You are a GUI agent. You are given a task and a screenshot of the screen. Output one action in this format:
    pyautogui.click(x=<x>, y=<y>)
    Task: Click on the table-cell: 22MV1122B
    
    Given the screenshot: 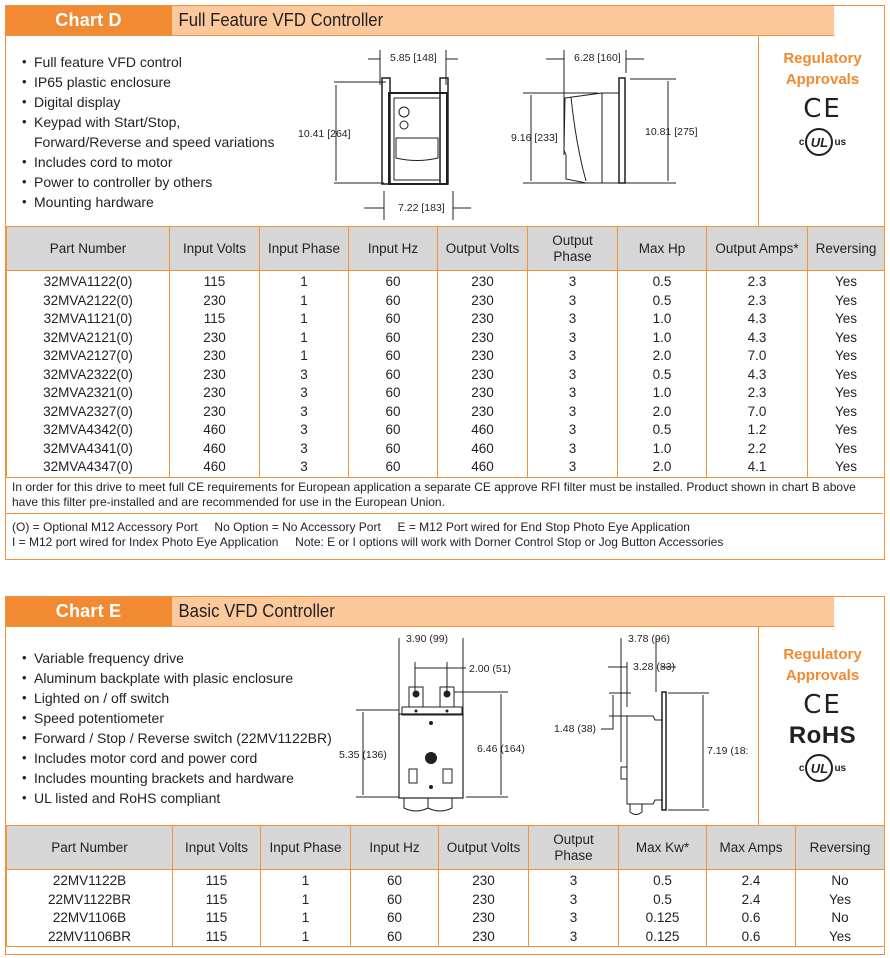 What is the action you would take?
    pyautogui.click(x=89, y=880)
    